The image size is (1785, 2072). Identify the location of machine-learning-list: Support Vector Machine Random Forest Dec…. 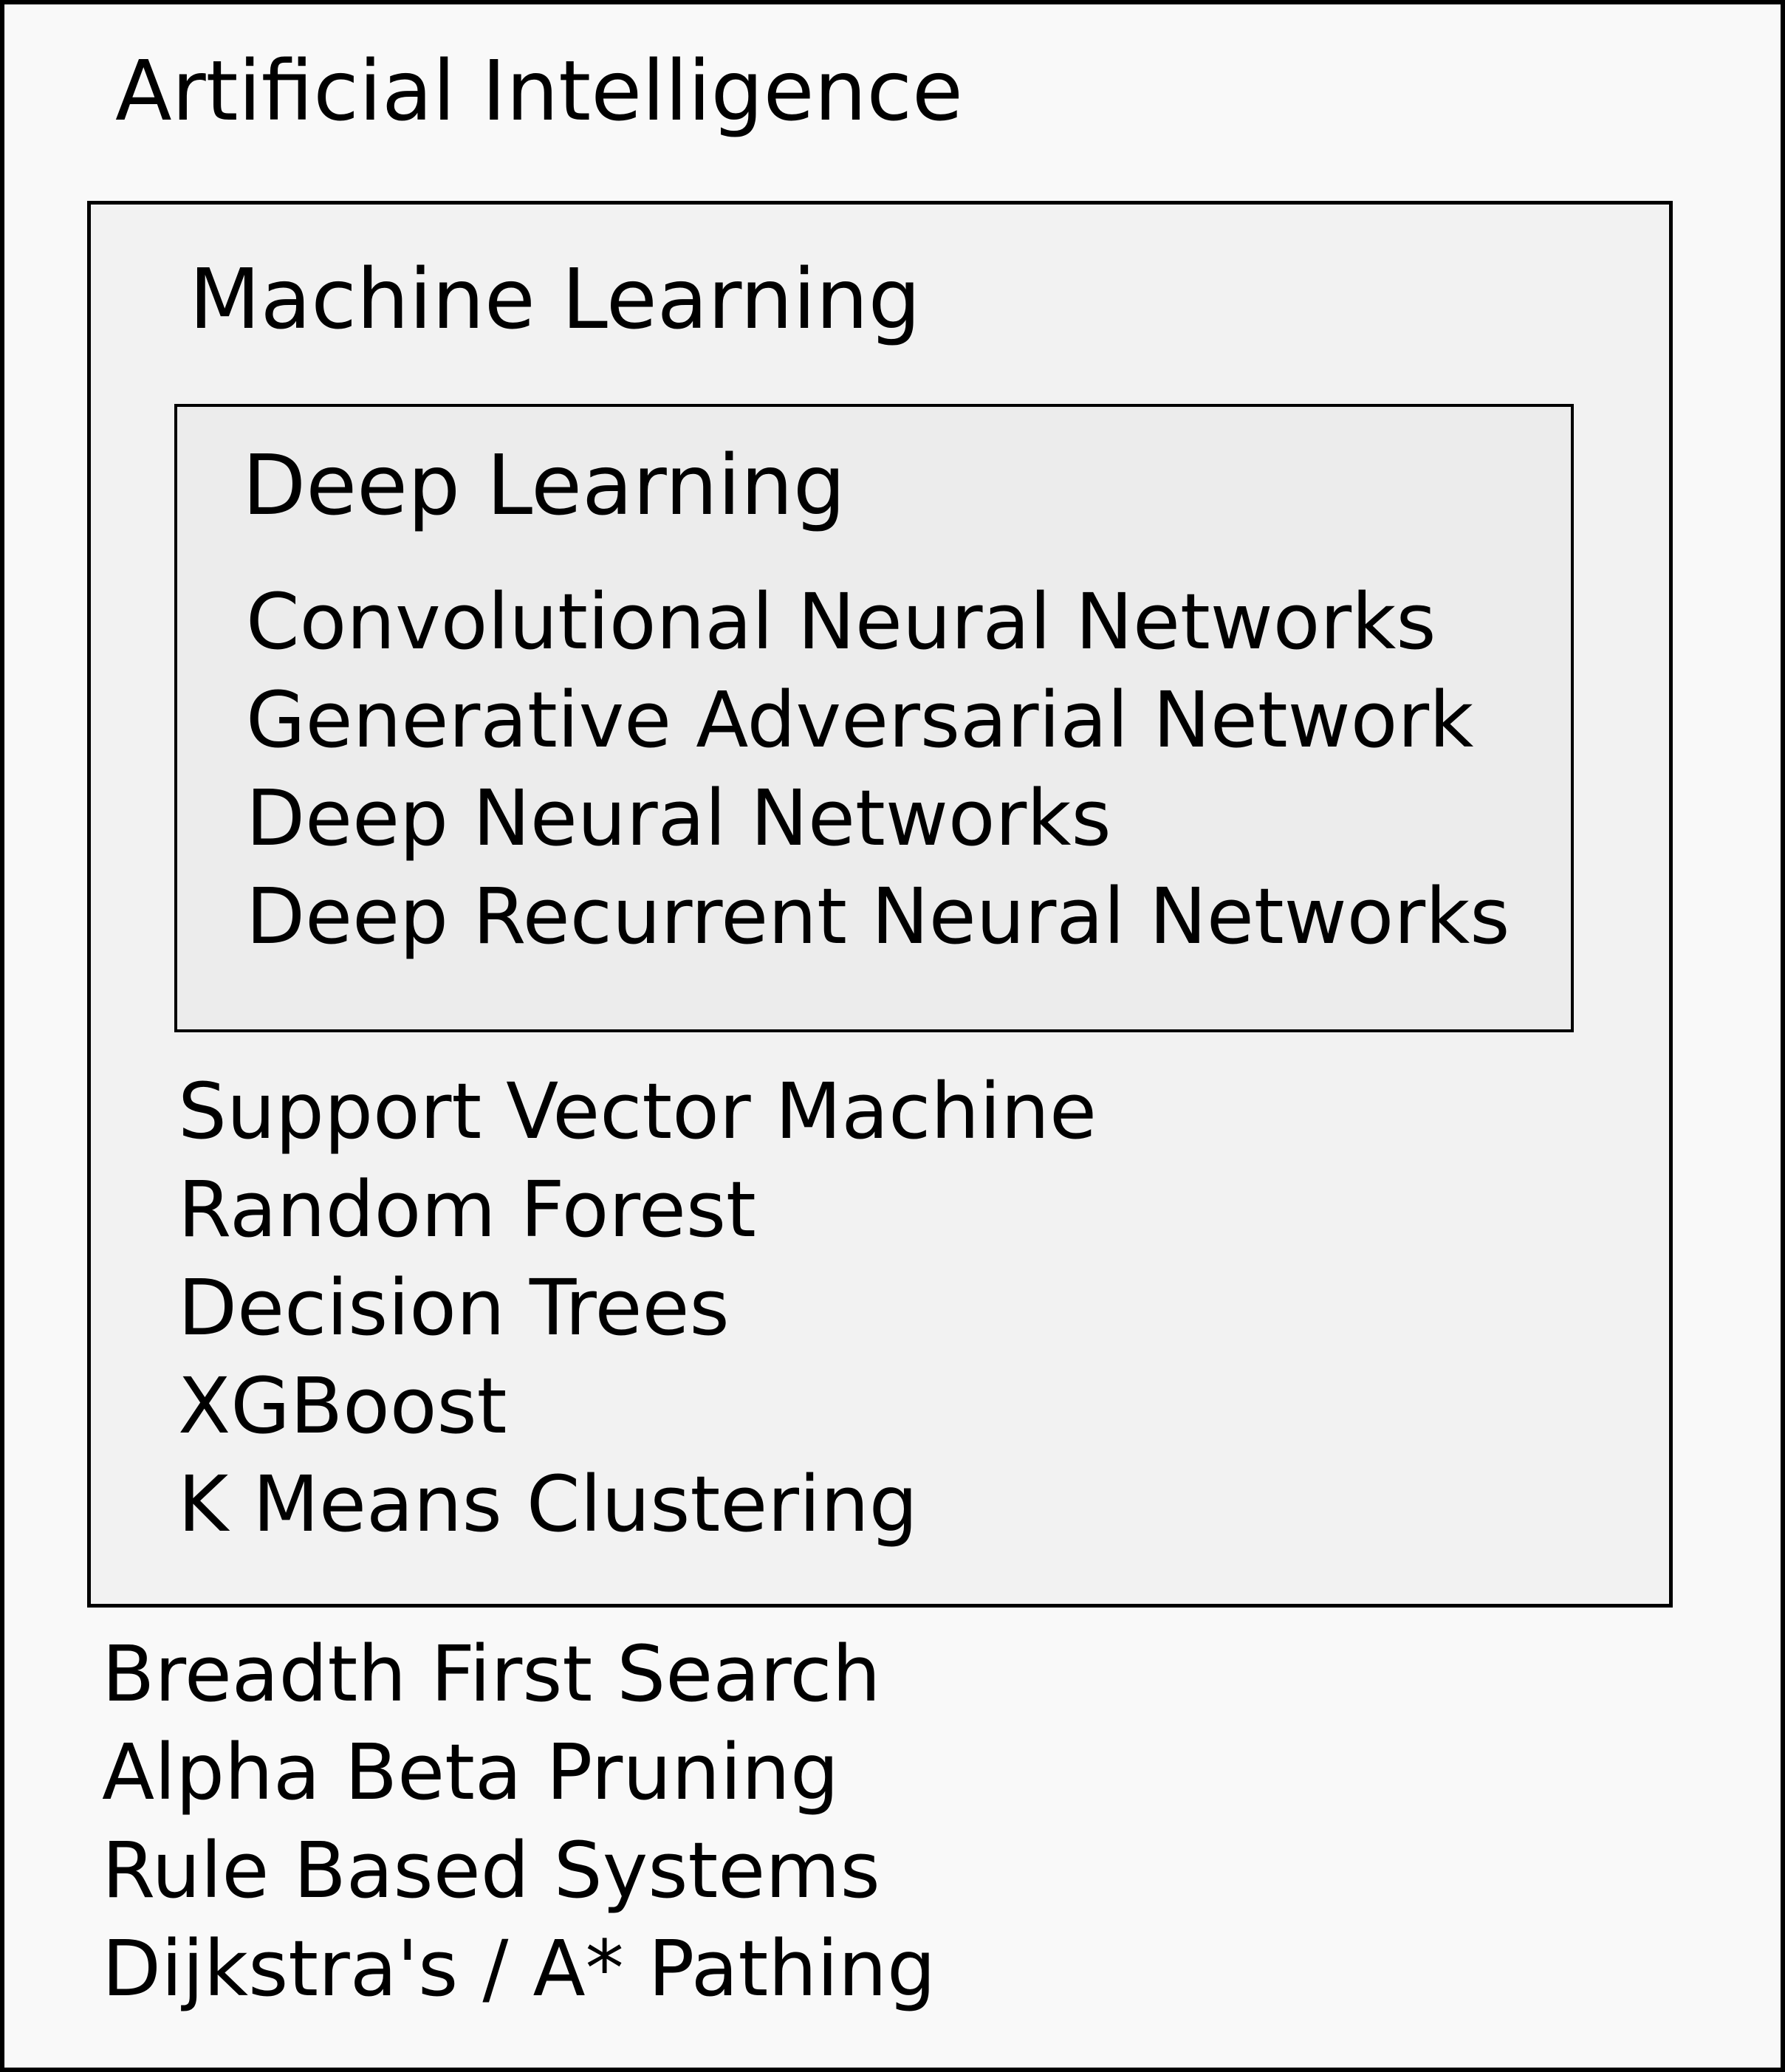
(637, 1308).